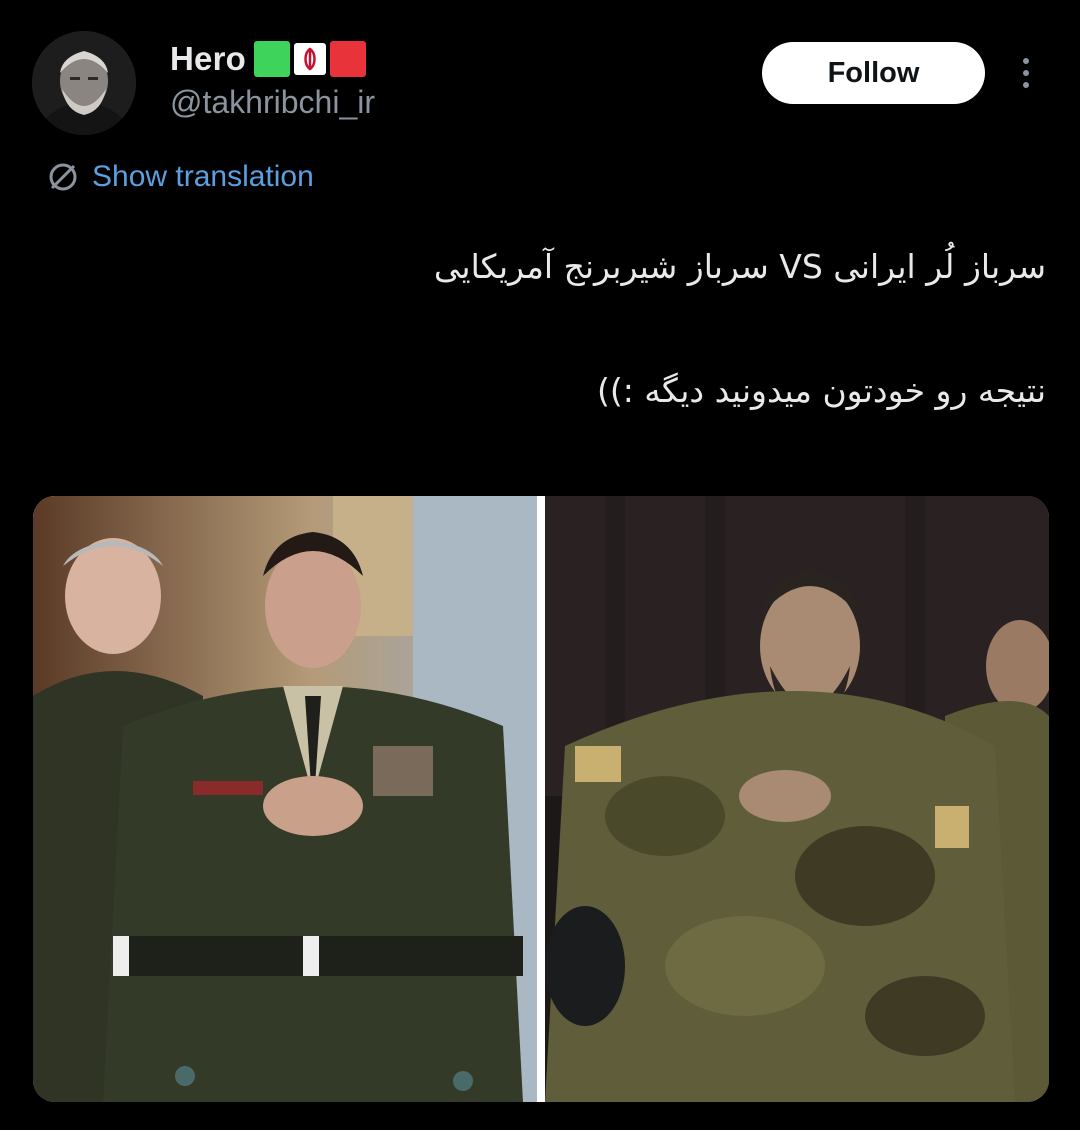 This screenshot has width=1080, height=1130. I want to click on author-display-name: Hero, so click(208, 59).